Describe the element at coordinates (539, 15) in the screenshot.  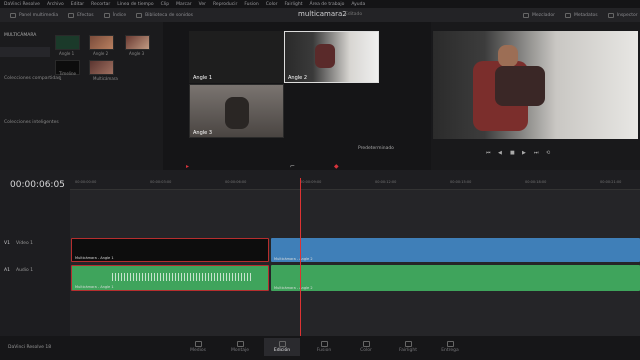
I see `mixer-button: Mezclador` at that location.